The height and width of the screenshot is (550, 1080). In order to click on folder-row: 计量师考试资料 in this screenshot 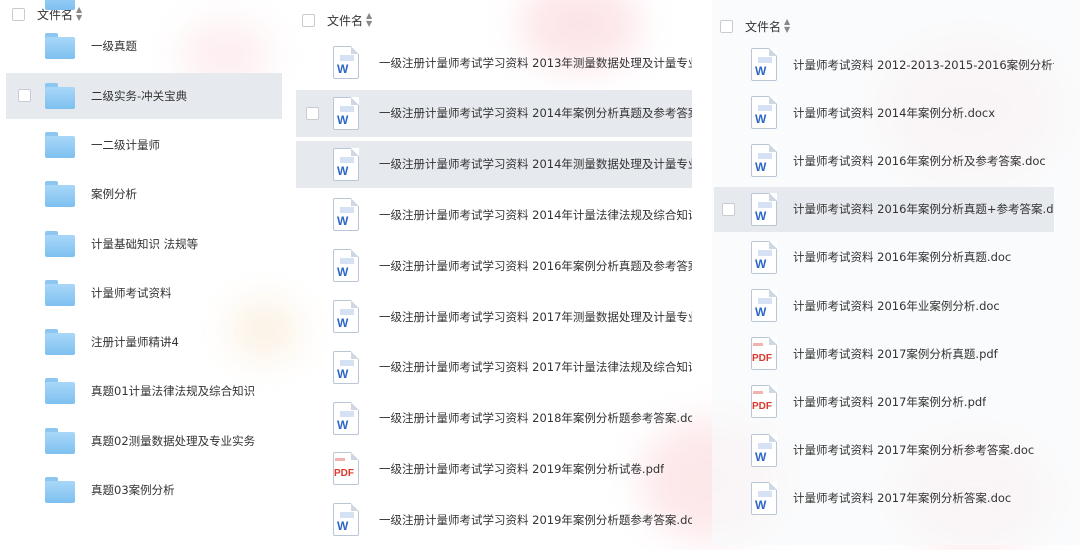, I will do `click(144, 293)`.